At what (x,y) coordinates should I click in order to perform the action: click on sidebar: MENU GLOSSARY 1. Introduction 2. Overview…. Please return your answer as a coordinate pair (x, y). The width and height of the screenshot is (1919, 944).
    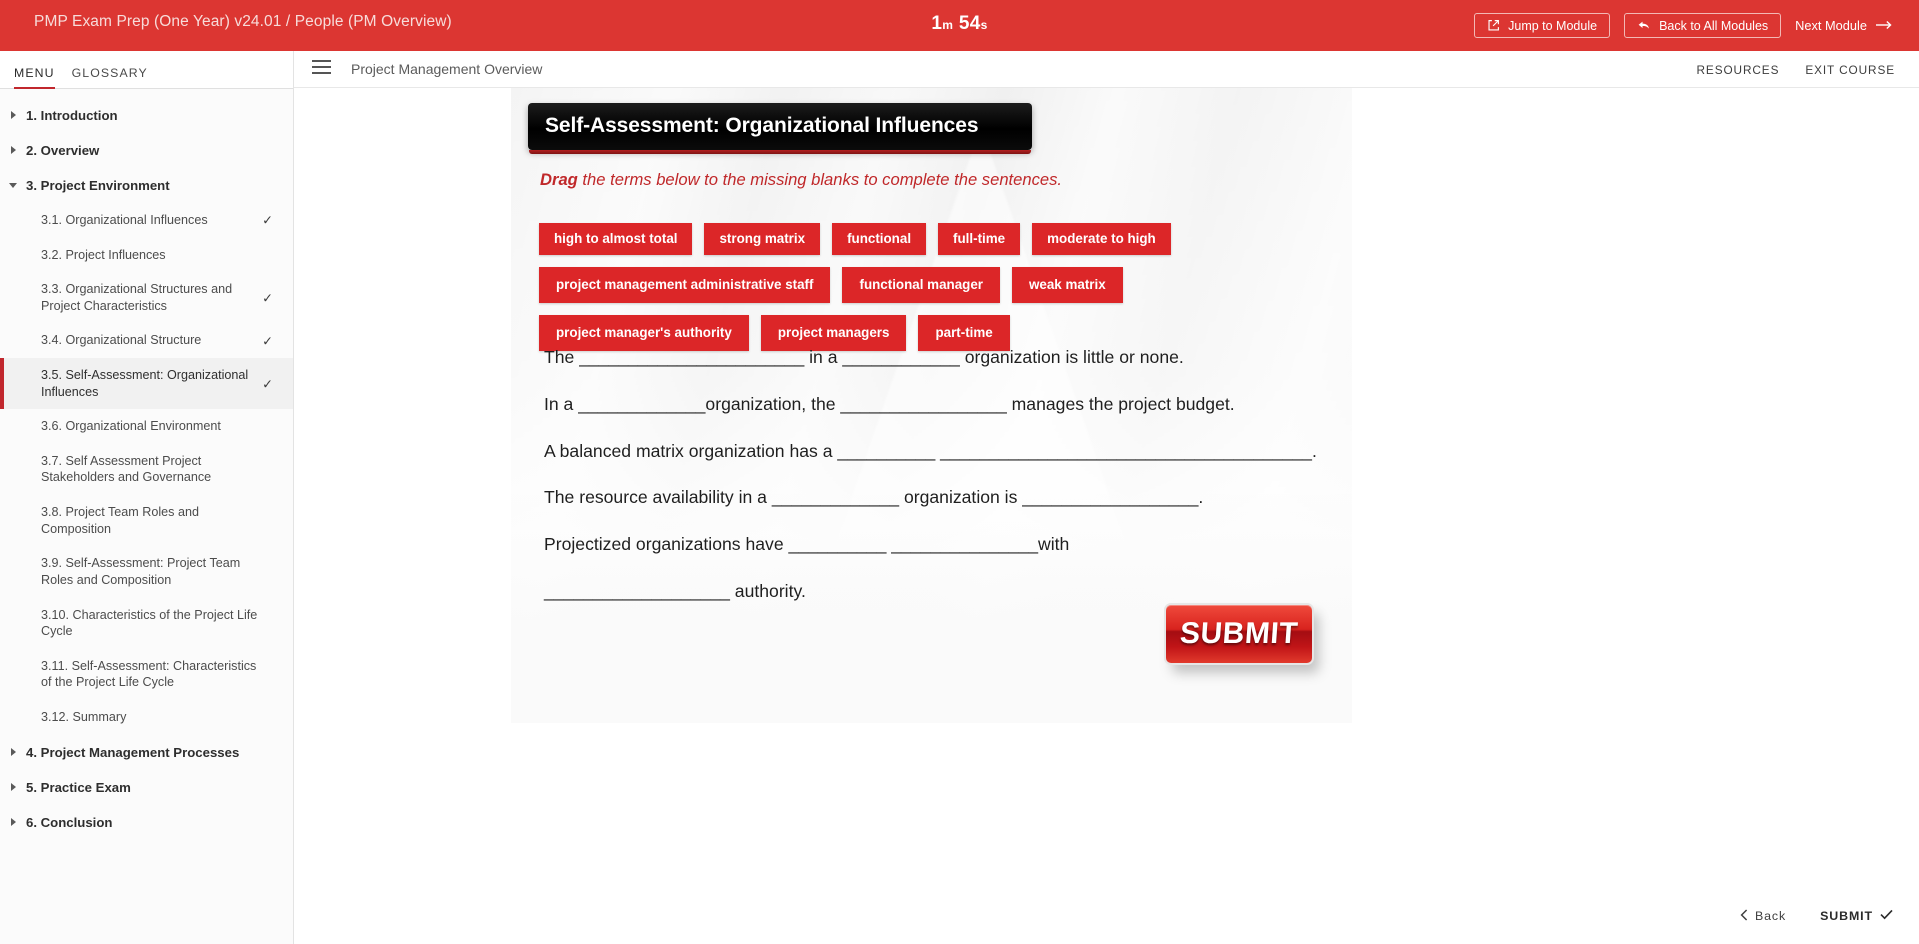
    Looking at the image, I should click on (147, 497).